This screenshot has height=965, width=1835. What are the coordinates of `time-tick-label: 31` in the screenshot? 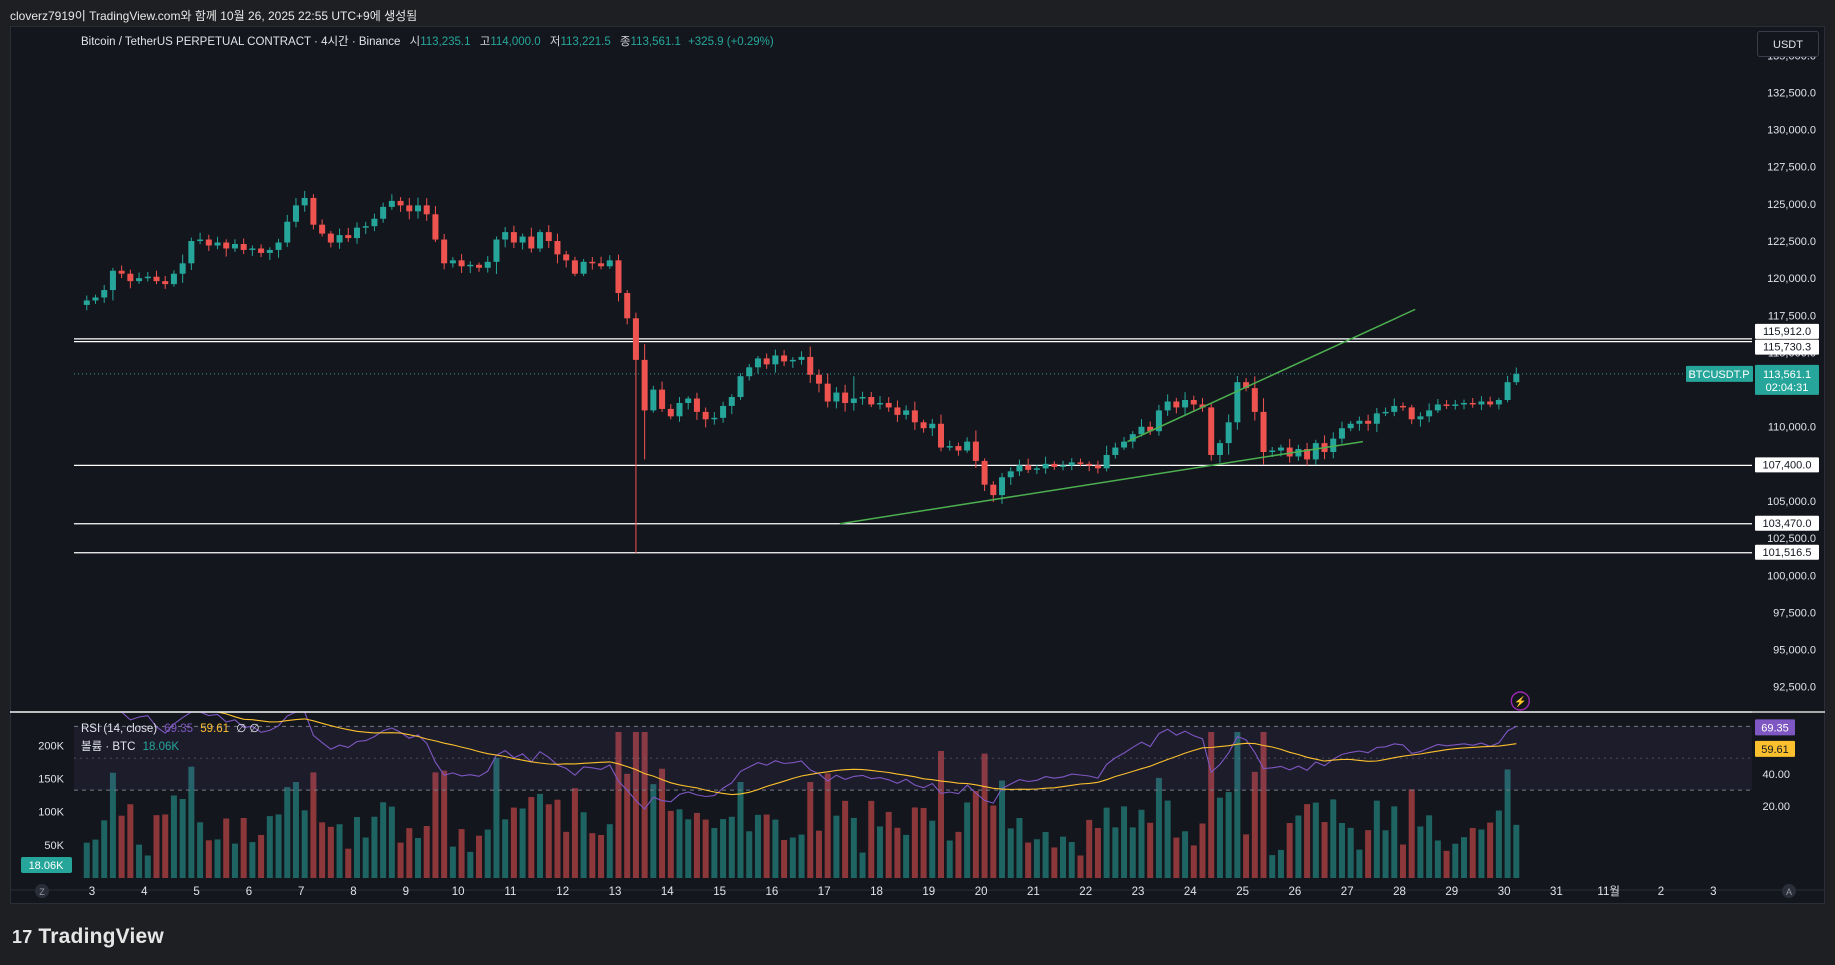 It's located at (1556, 892).